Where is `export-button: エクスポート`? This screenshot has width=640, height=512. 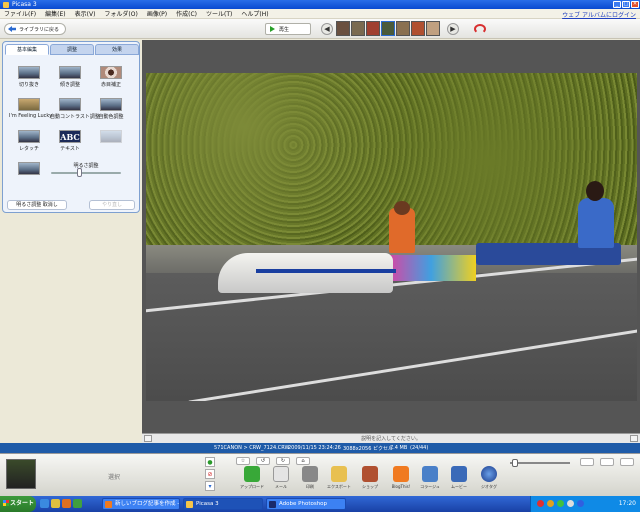 export-button: エクスポート is located at coordinates (339, 478).